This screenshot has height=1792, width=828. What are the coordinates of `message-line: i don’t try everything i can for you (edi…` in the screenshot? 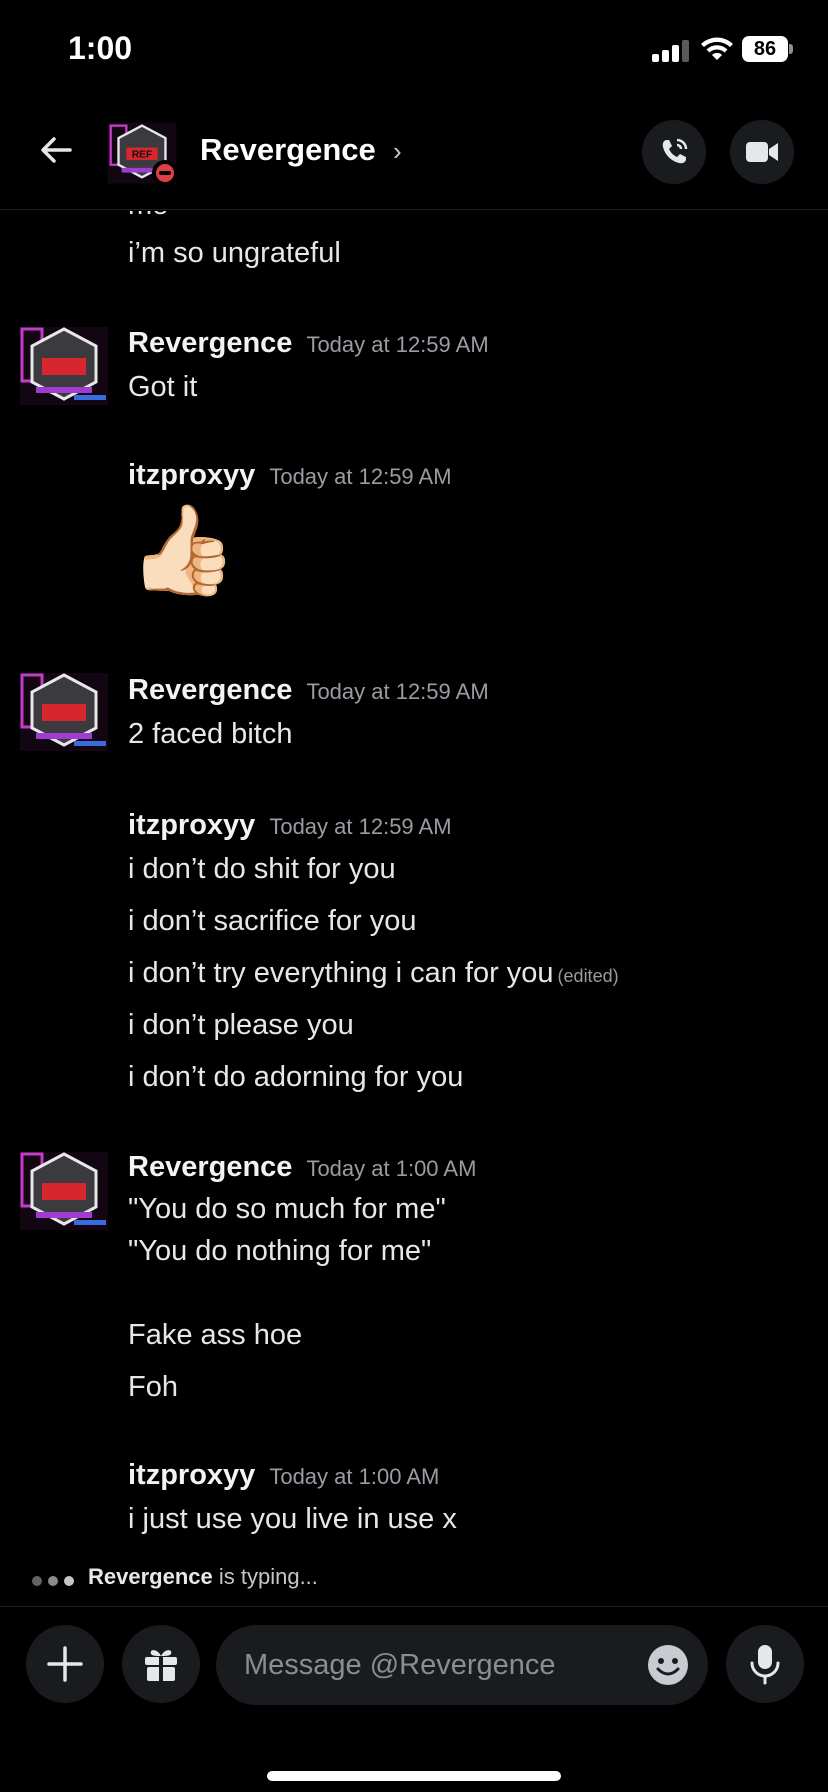 It's located at (373, 973).